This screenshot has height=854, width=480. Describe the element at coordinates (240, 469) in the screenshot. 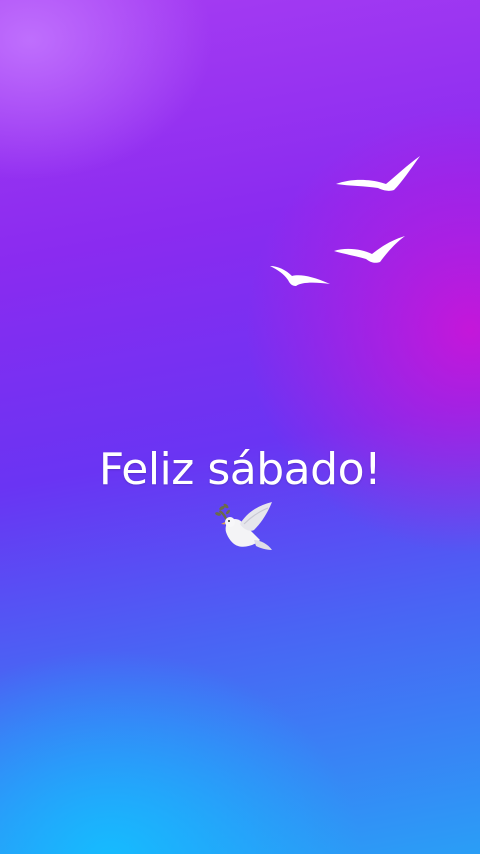

I see `greeting-text: Feliz sábado!` at that location.